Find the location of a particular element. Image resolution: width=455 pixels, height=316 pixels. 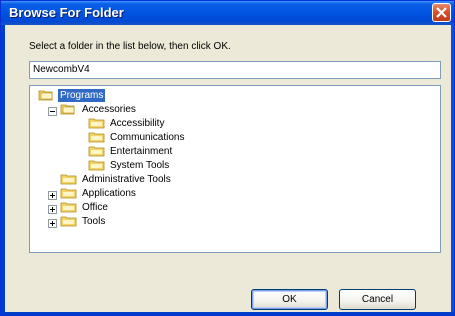

tree-node-label: Programs is located at coordinates (82, 95).